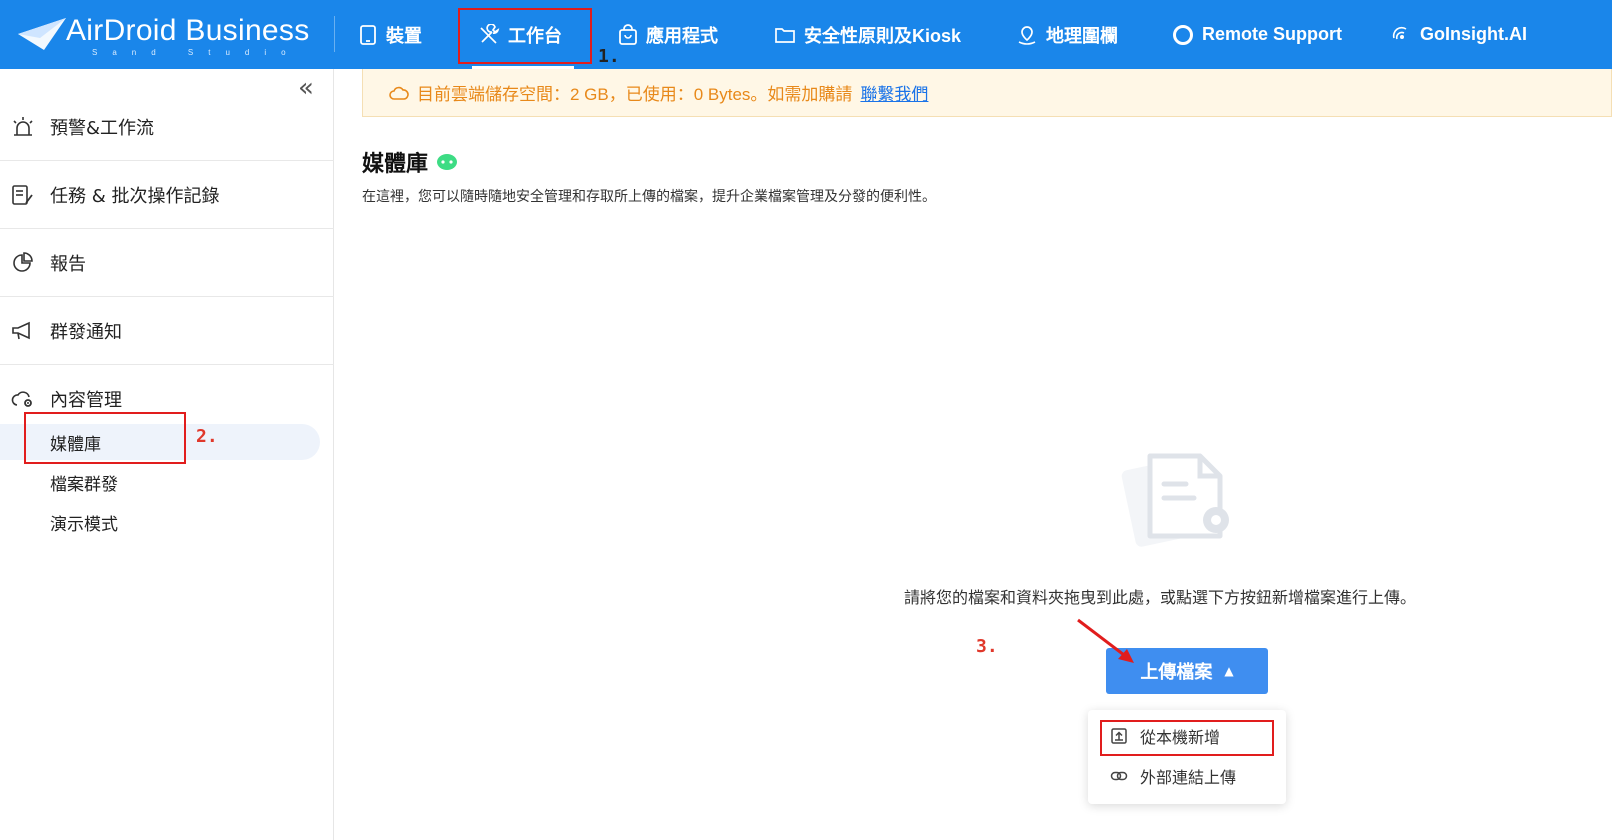  I want to click on nav-label: 工作台, so click(535, 35).